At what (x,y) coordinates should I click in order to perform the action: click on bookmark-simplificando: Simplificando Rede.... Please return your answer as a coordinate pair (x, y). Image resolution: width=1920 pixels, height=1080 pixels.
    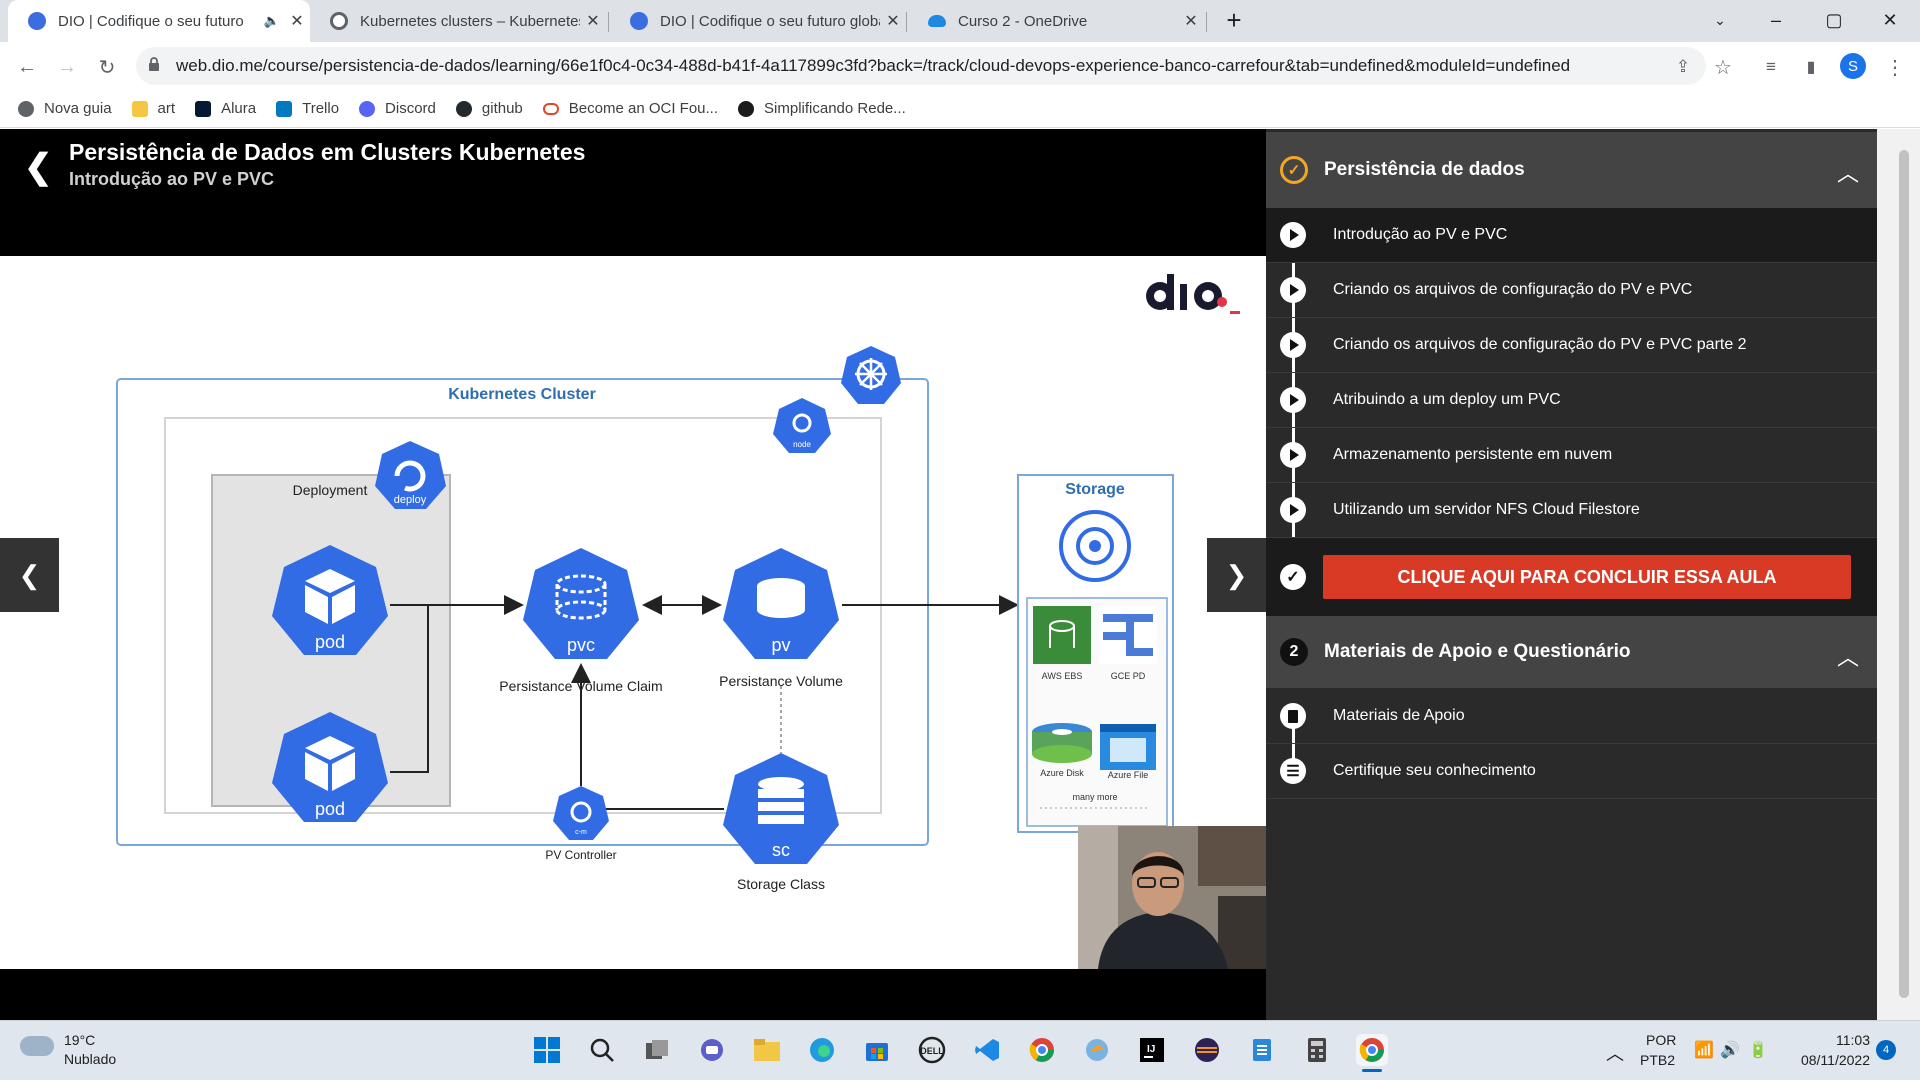
    Looking at the image, I should click on (822, 108).